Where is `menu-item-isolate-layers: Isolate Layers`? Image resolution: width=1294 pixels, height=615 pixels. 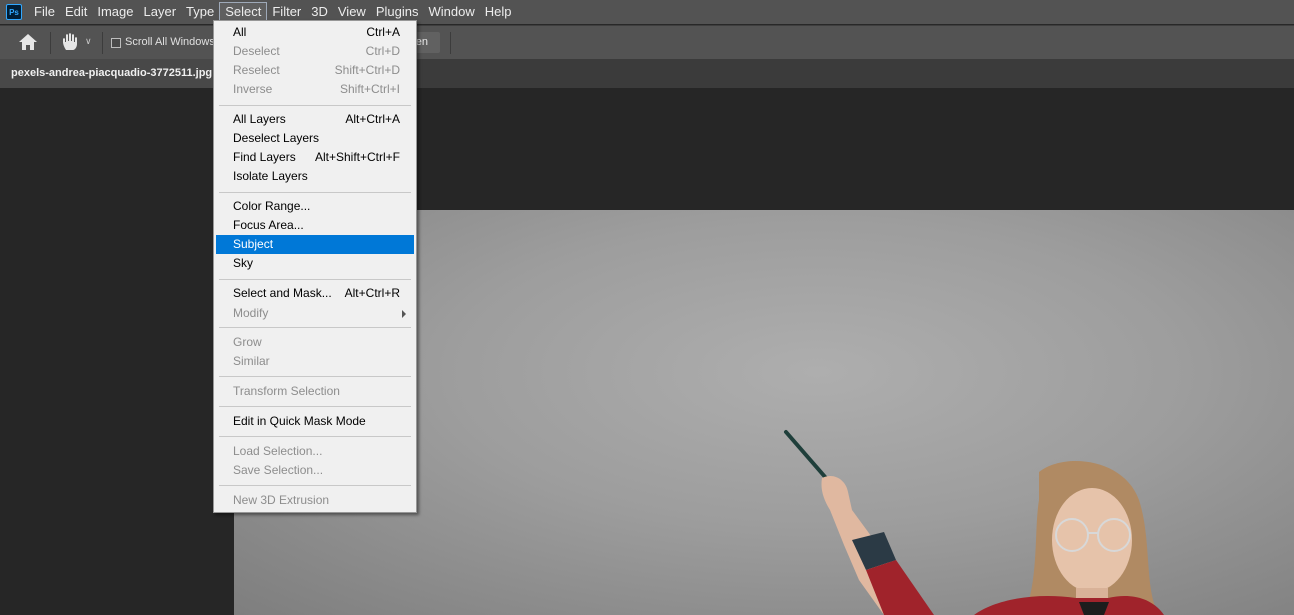
menu-item-isolate-layers: Isolate Layers is located at coordinates (315, 176).